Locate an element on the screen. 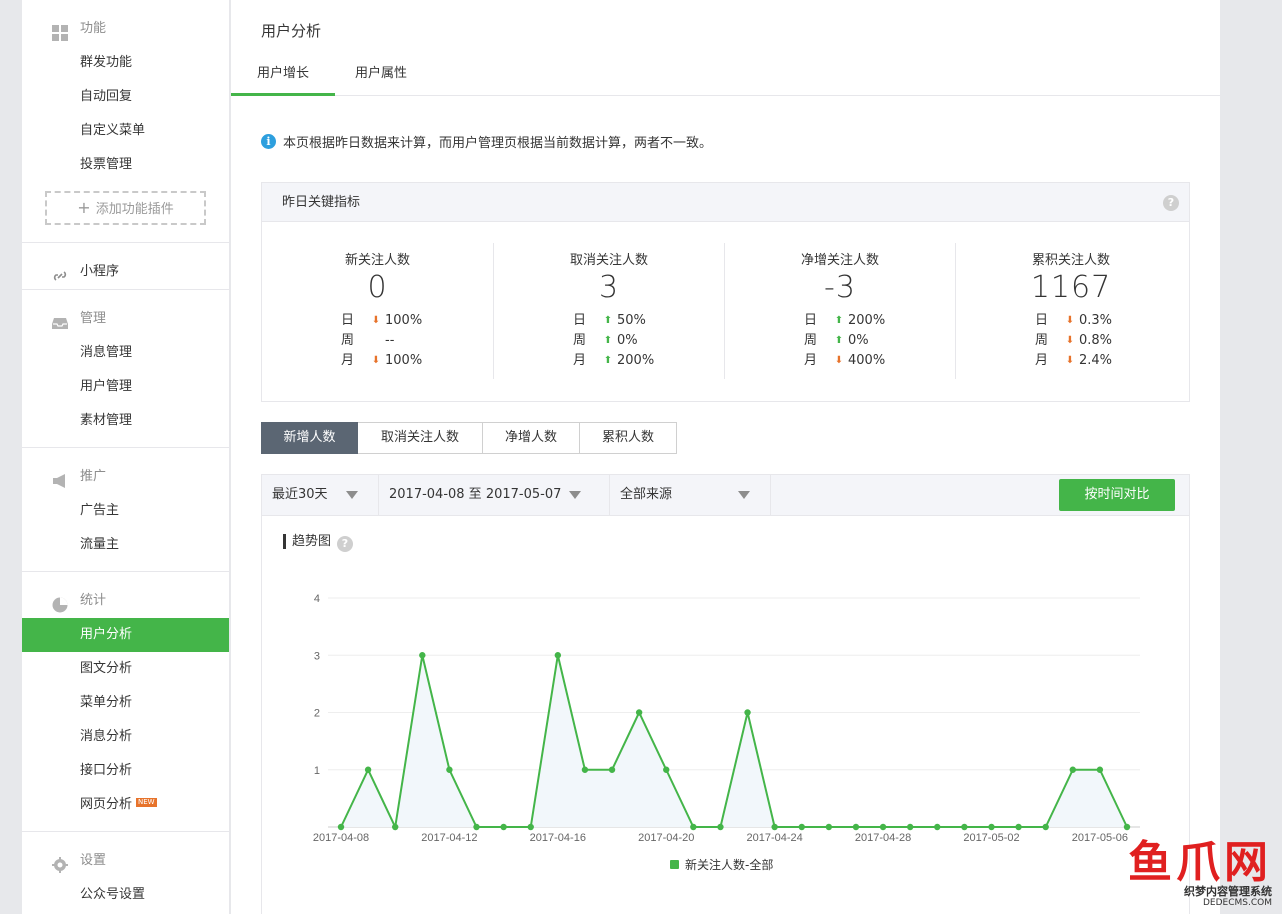 This screenshot has width=1282, height=914. sidebar-item: 自动回复 is located at coordinates (125, 97).